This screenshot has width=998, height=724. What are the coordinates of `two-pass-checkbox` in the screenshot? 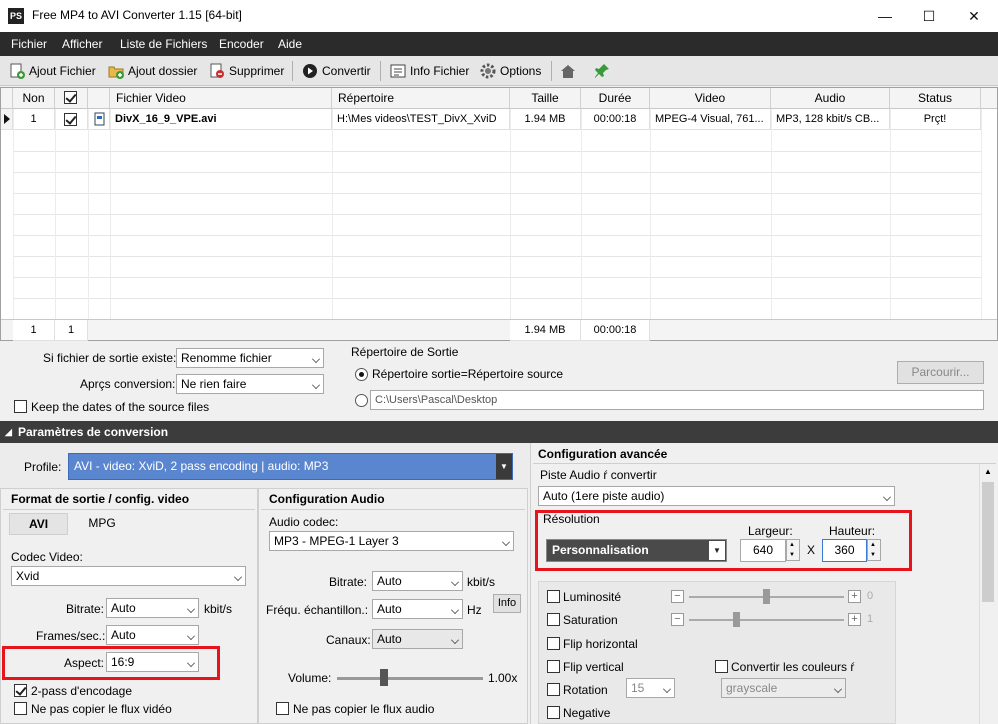 It's located at (20, 690).